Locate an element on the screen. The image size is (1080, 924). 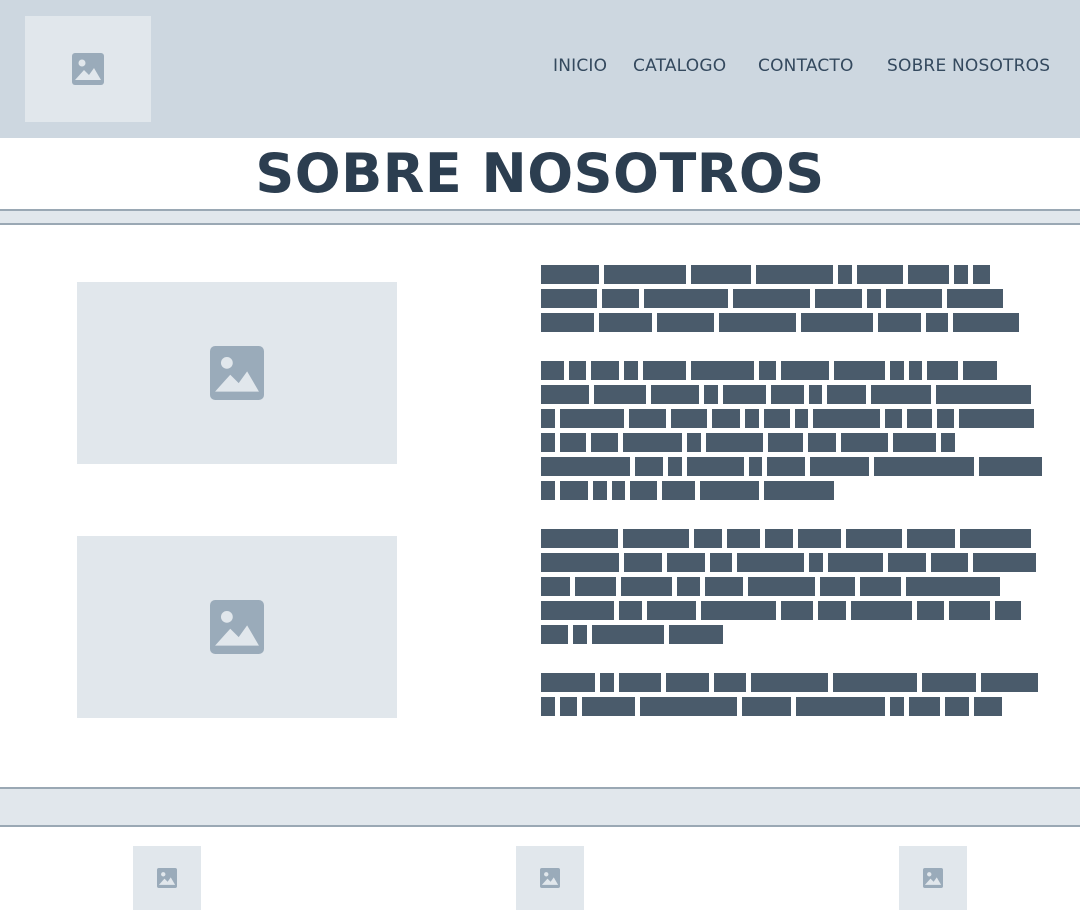
nav-catalogo: CATALOGO is located at coordinates (679, 66).